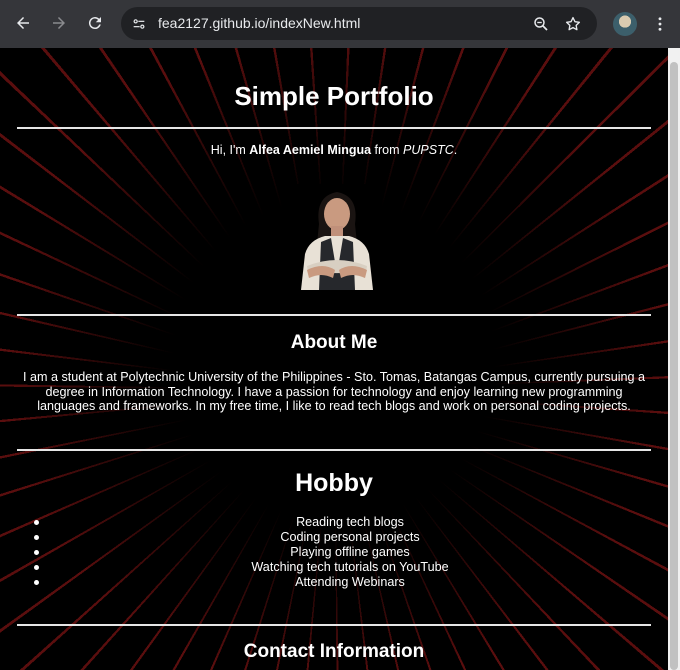 This screenshot has height=670, width=680. I want to click on arrow-left-icon, so click(23, 23).